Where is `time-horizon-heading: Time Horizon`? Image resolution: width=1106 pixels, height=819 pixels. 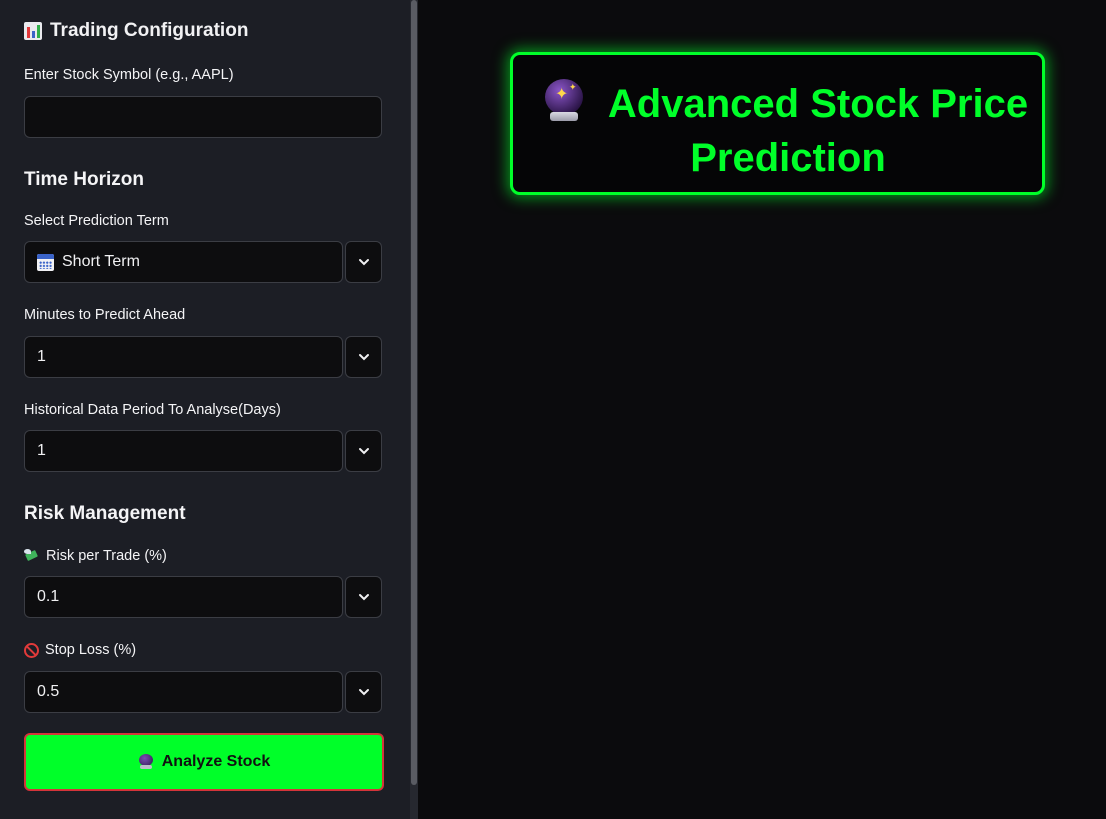 time-horizon-heading: Time Horizon is located at coordinates (84, 179).